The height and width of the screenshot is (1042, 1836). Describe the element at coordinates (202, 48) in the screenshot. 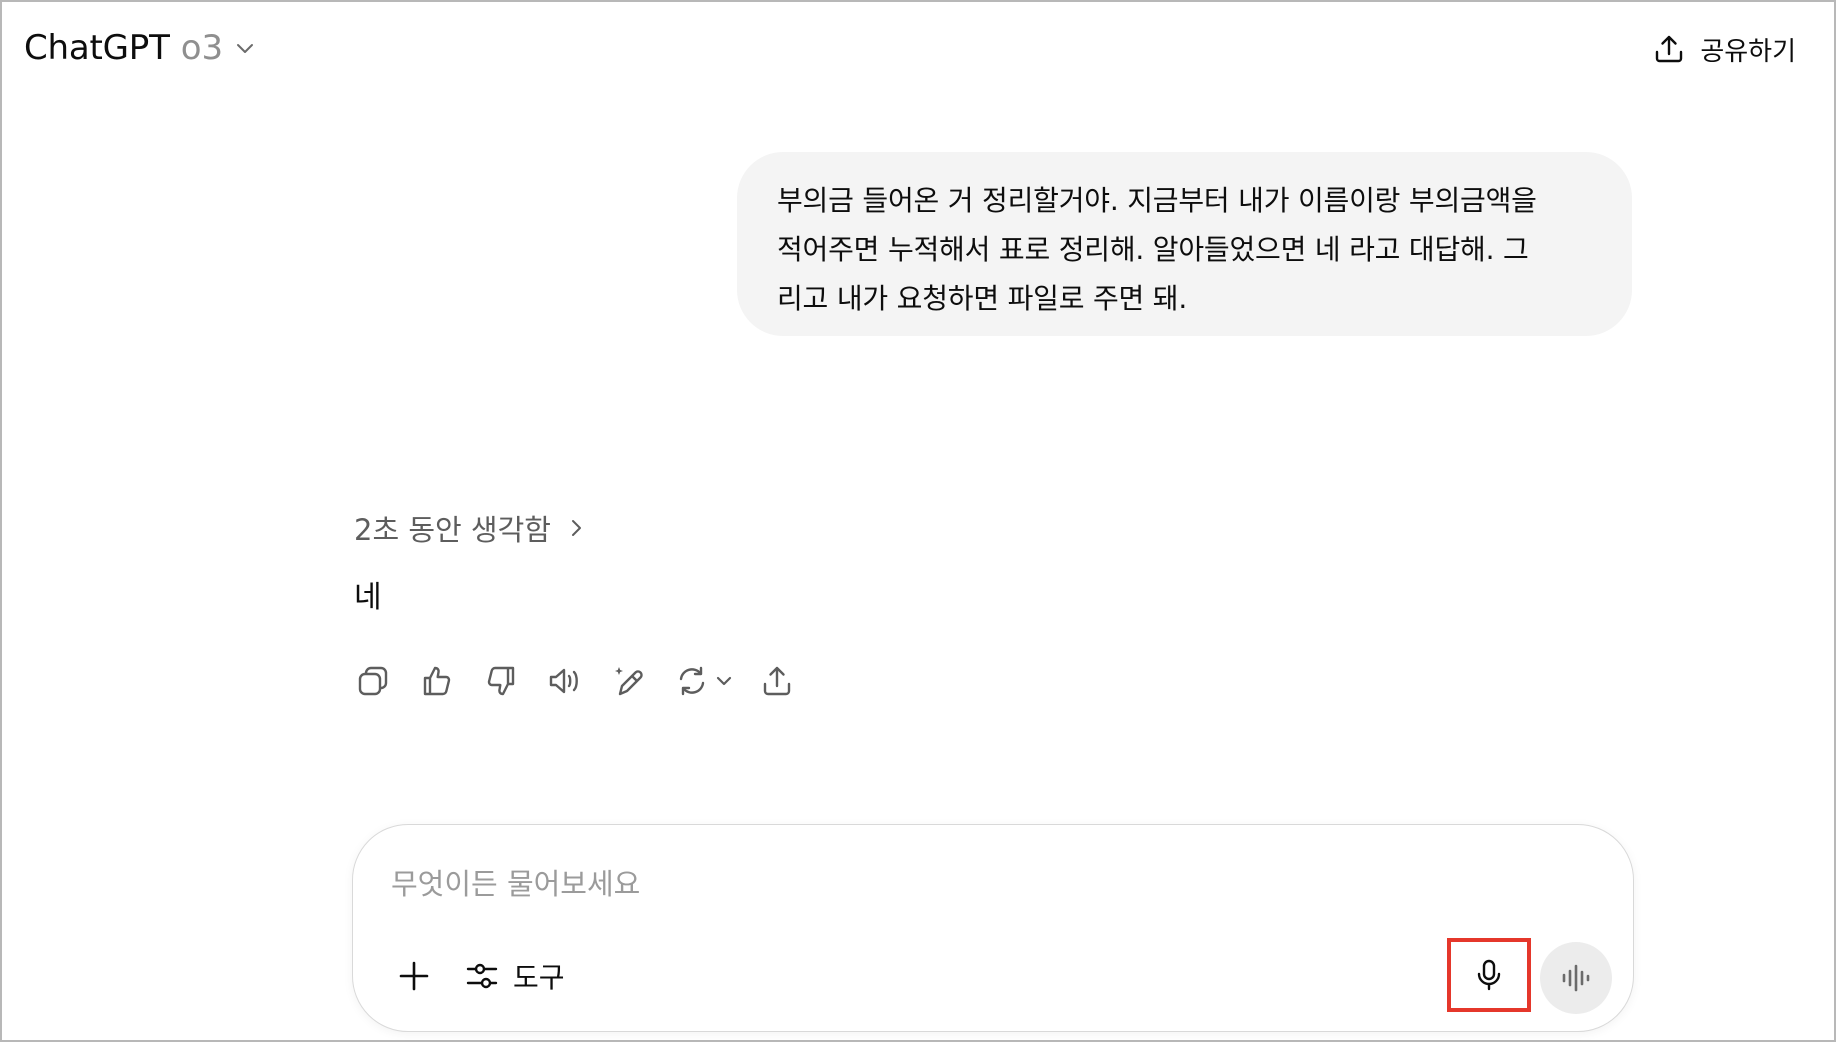

I see `model-name: o3` at that location.